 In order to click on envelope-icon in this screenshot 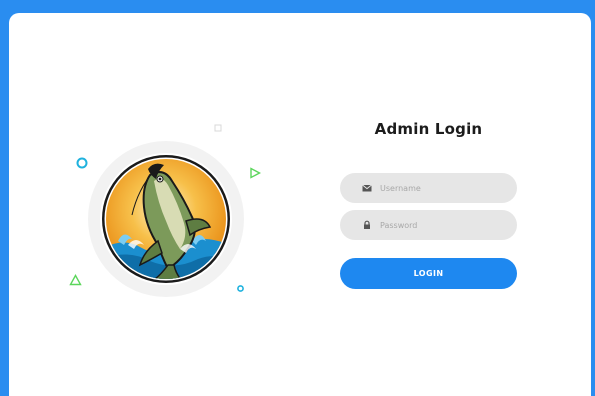, I will do `click(367, 188)`.